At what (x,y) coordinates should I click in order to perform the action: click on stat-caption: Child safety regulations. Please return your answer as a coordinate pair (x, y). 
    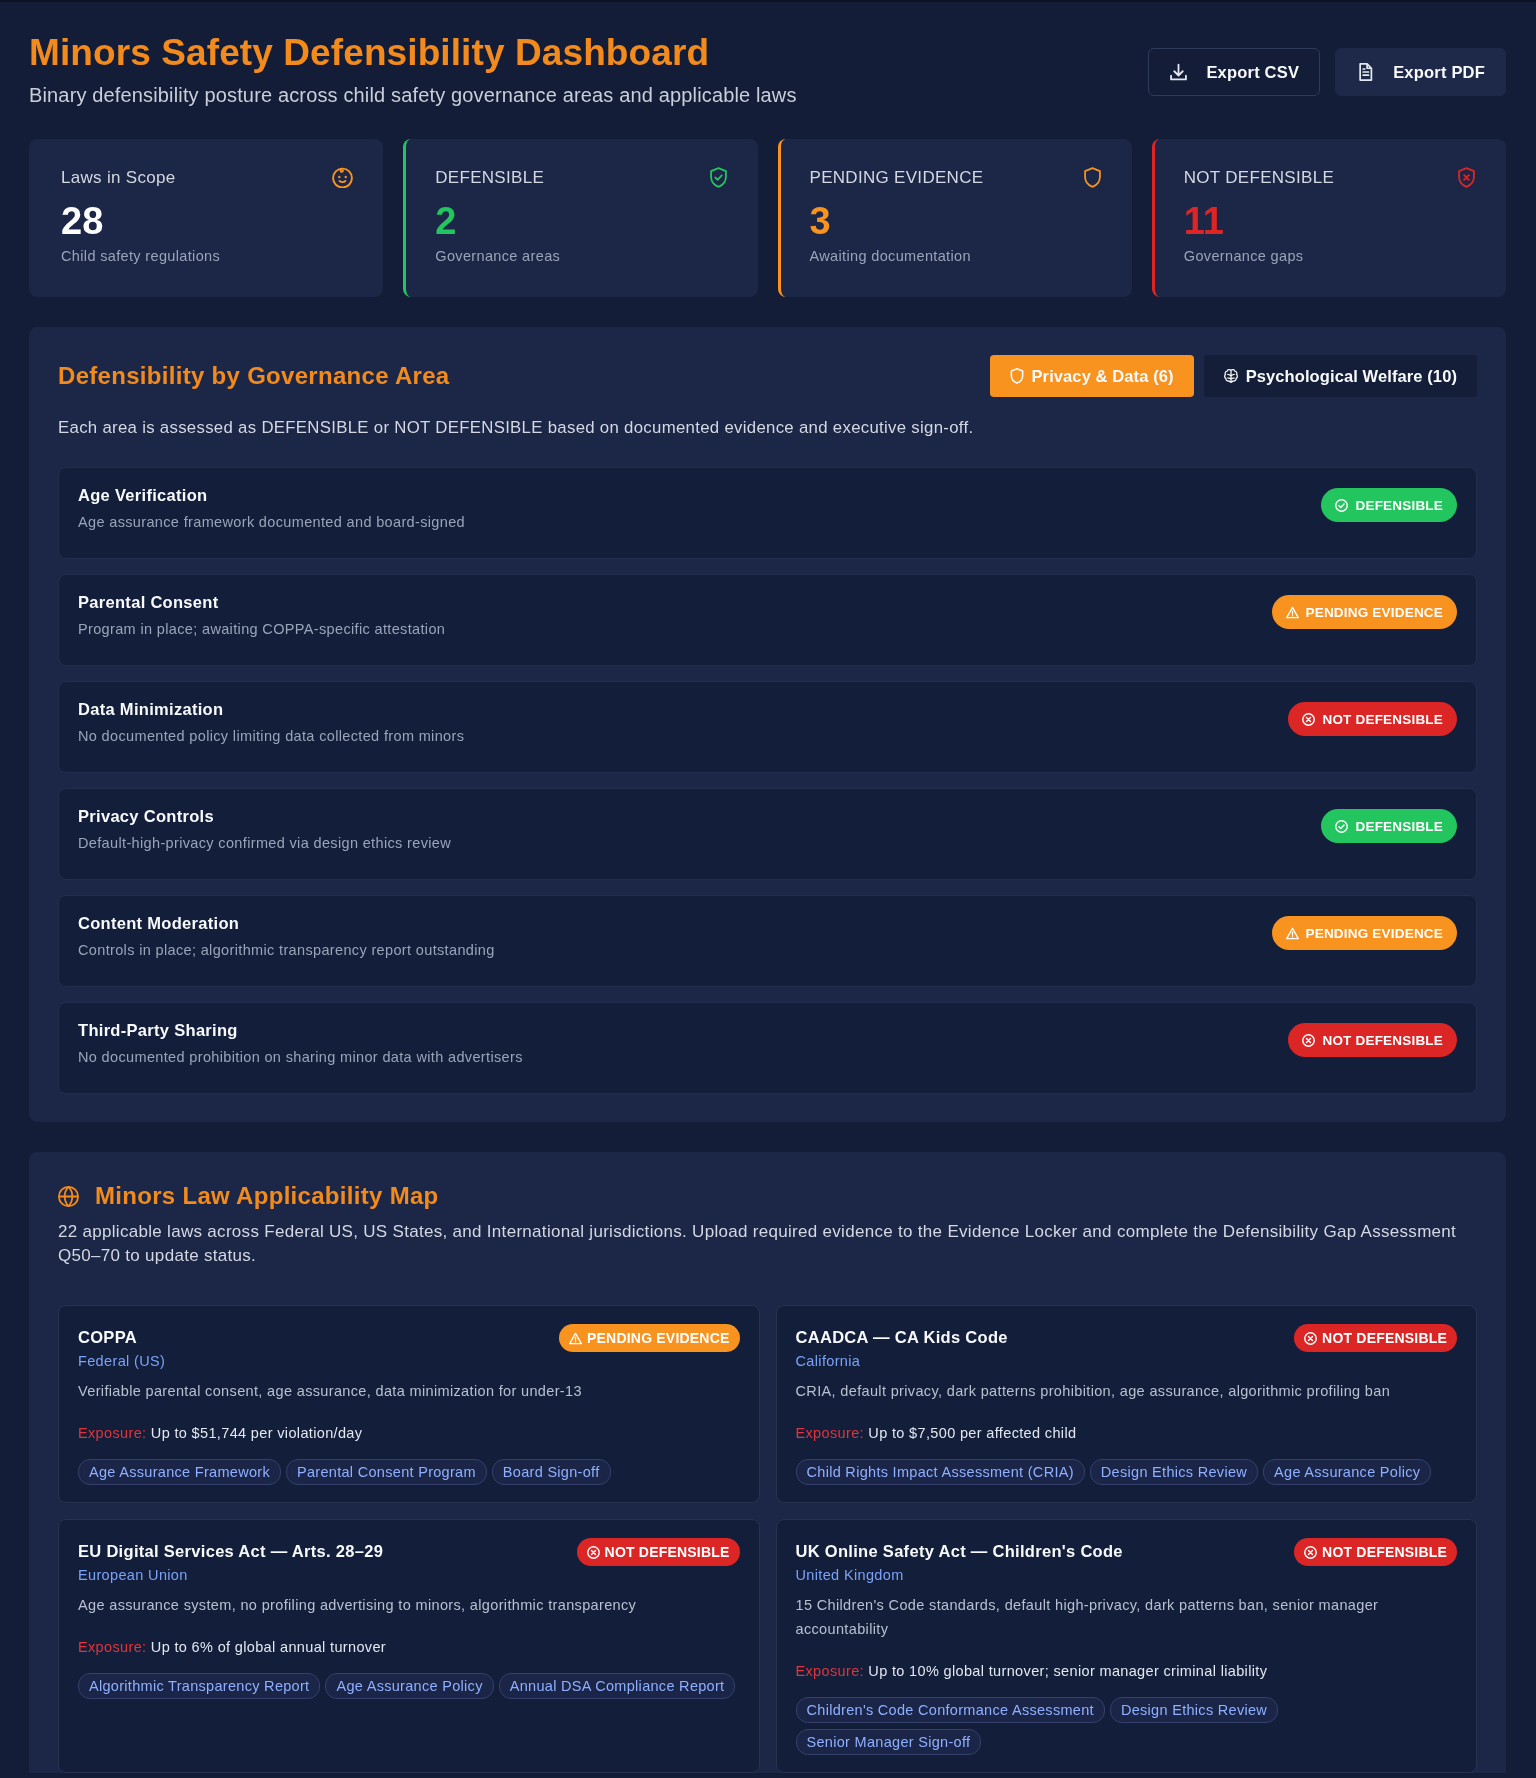
    Looking at the image, I should click on (141, 256).